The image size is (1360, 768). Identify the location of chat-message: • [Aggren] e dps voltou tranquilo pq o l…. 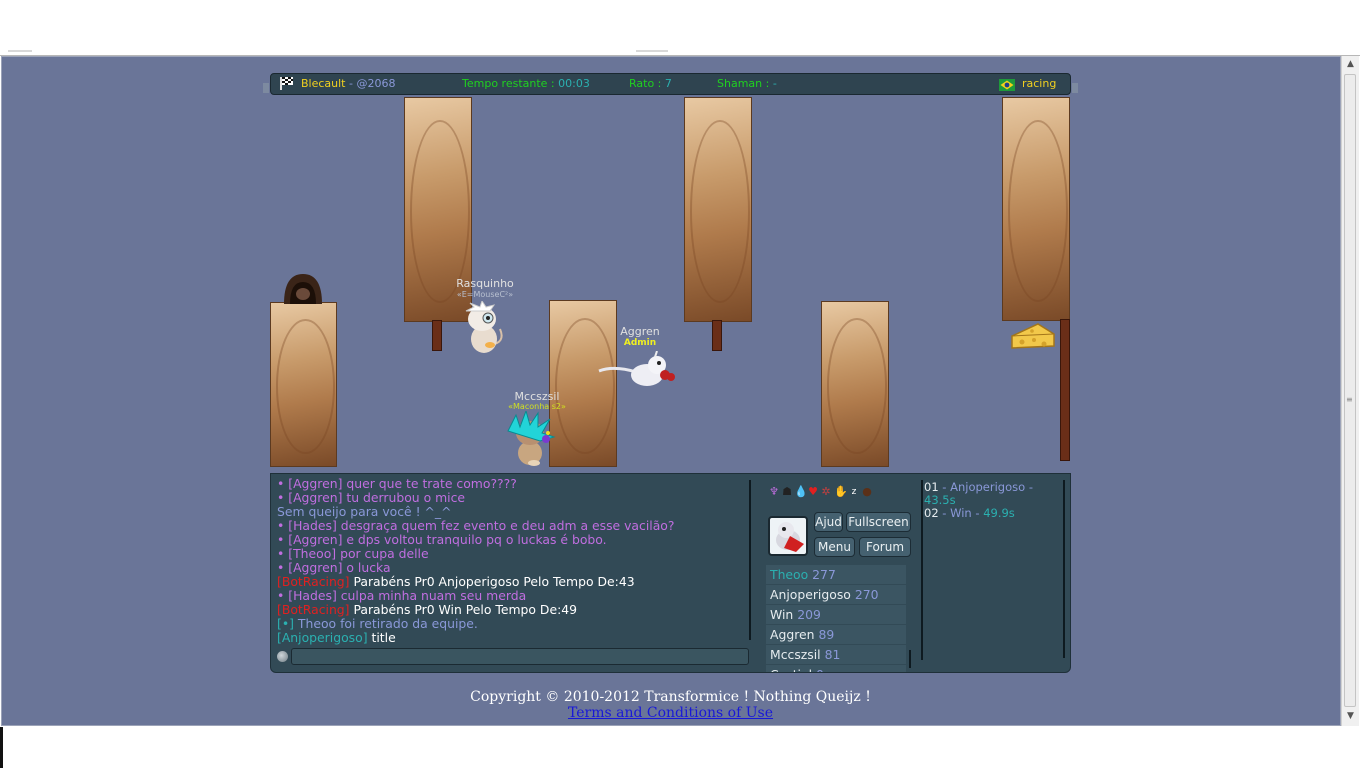
(512, 540).